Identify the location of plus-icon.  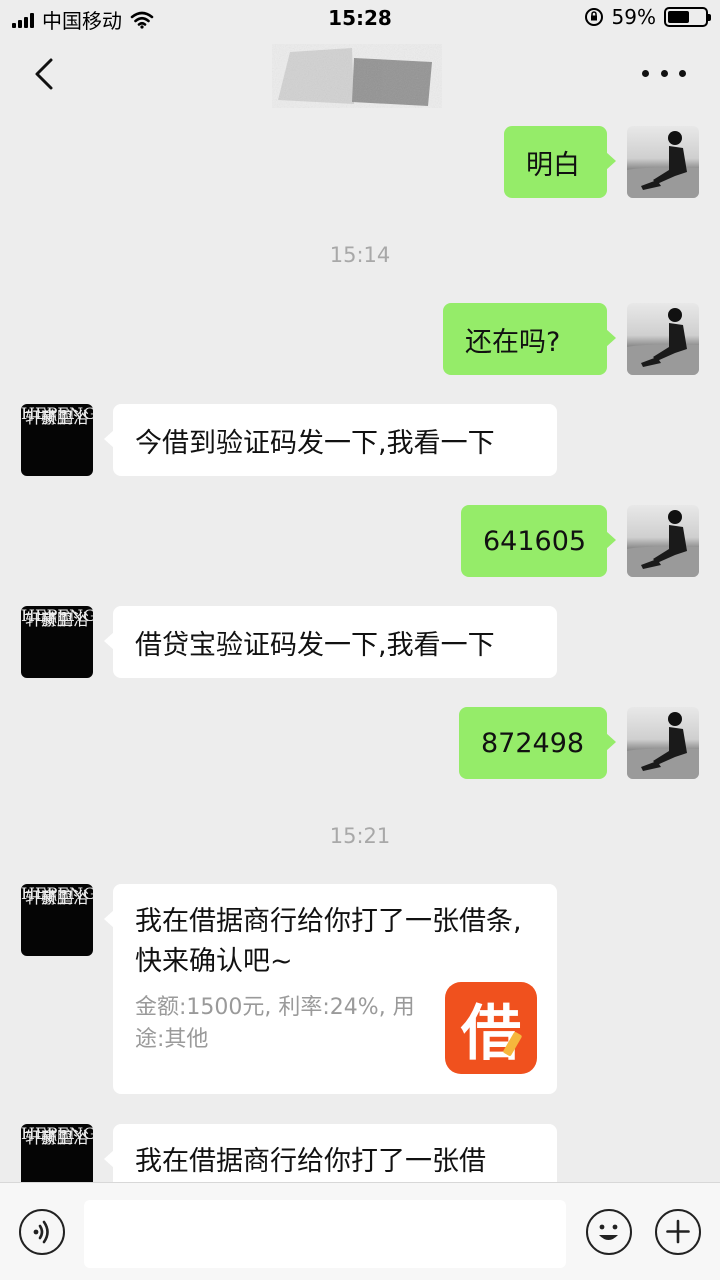
(678, 1231).